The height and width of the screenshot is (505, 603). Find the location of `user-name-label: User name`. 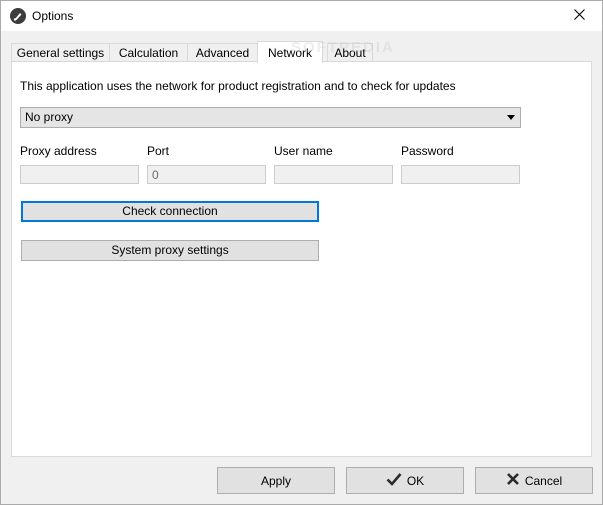

user-name-label: User name is located at coordinates (303, 151).